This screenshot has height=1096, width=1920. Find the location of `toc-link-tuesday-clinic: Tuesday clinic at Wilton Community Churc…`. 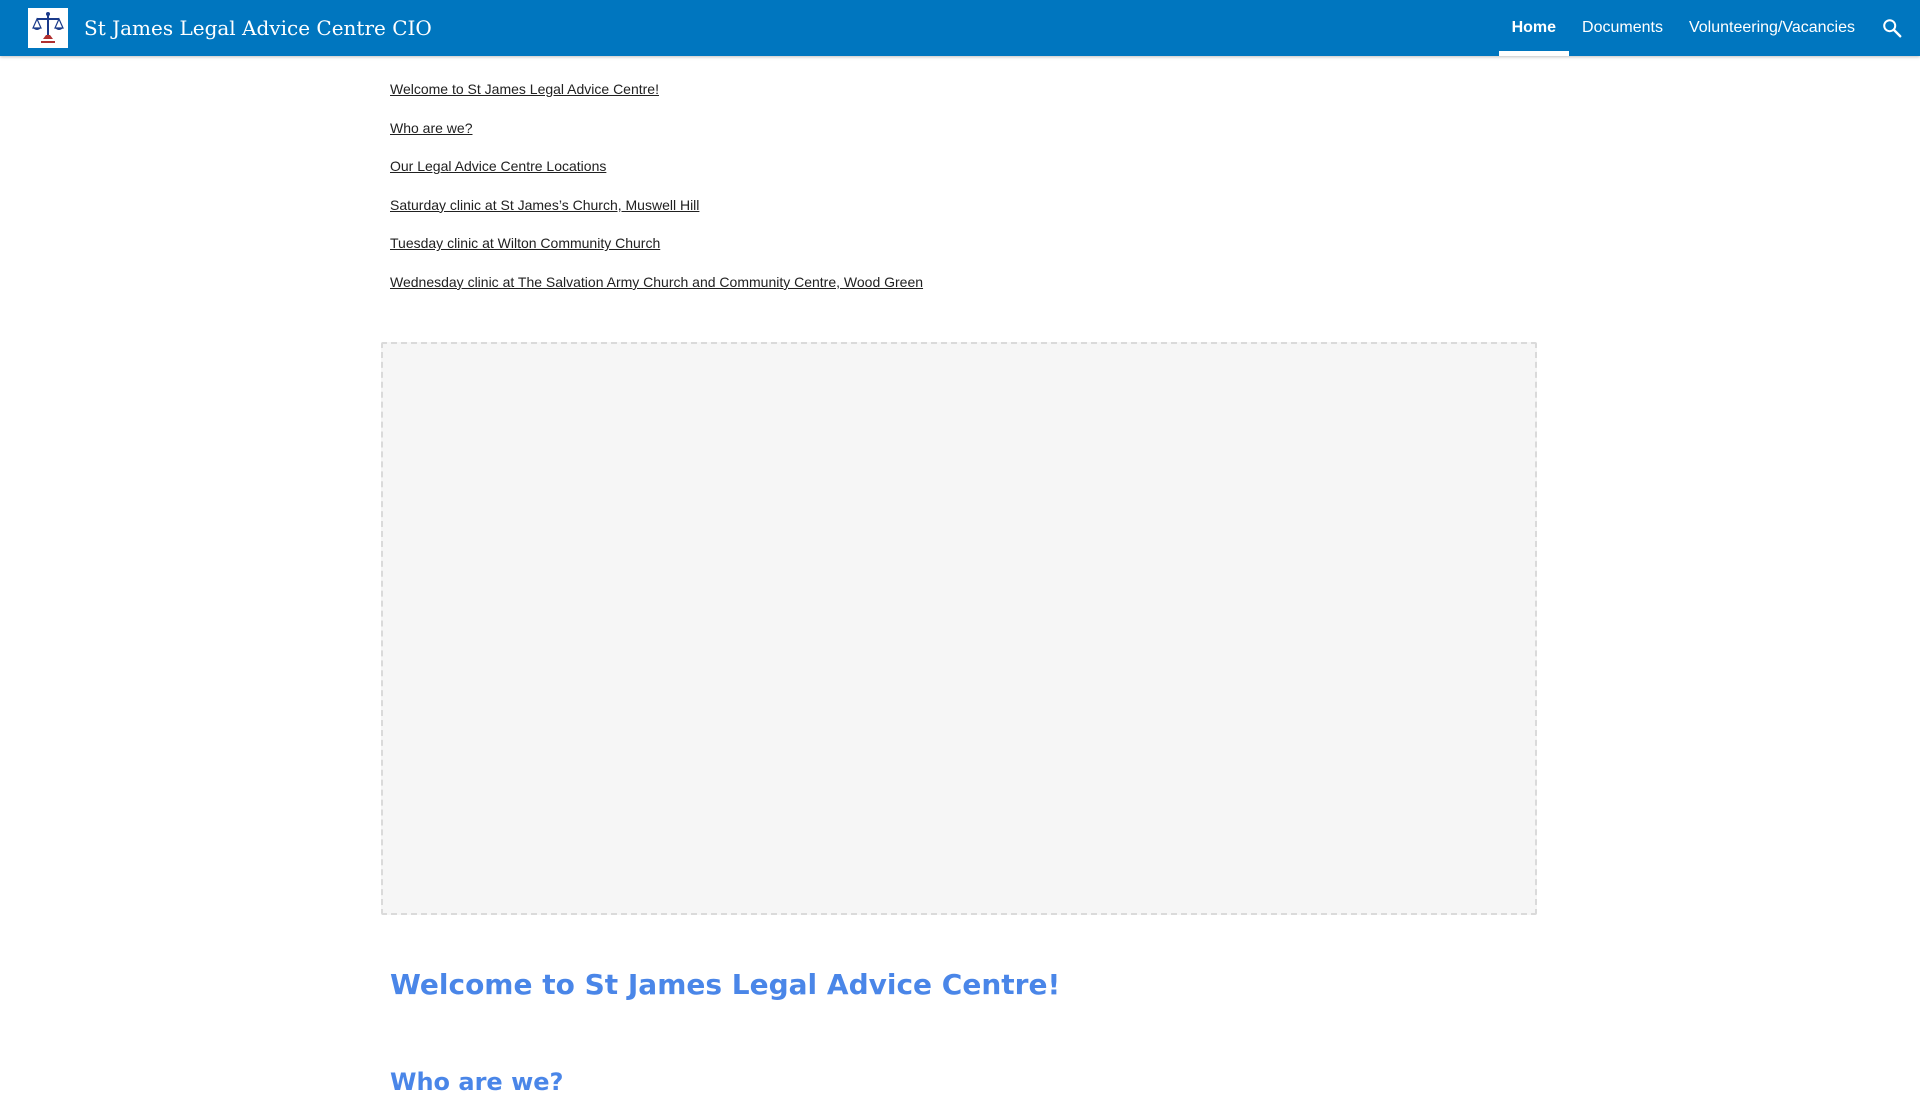

toc-link-tuesday-clinic: Tuesday clinic at Wilton Community Churc… is located at coordinates (656, 243).